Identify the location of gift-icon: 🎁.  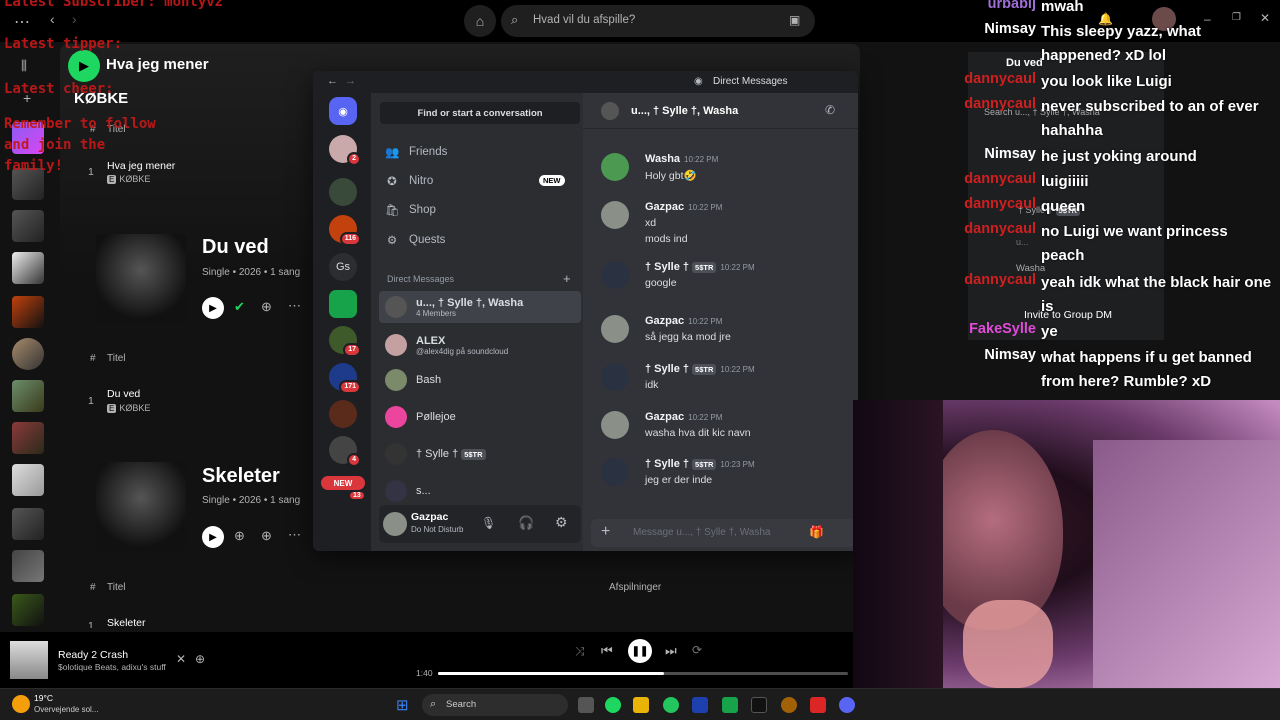
(816, 532).